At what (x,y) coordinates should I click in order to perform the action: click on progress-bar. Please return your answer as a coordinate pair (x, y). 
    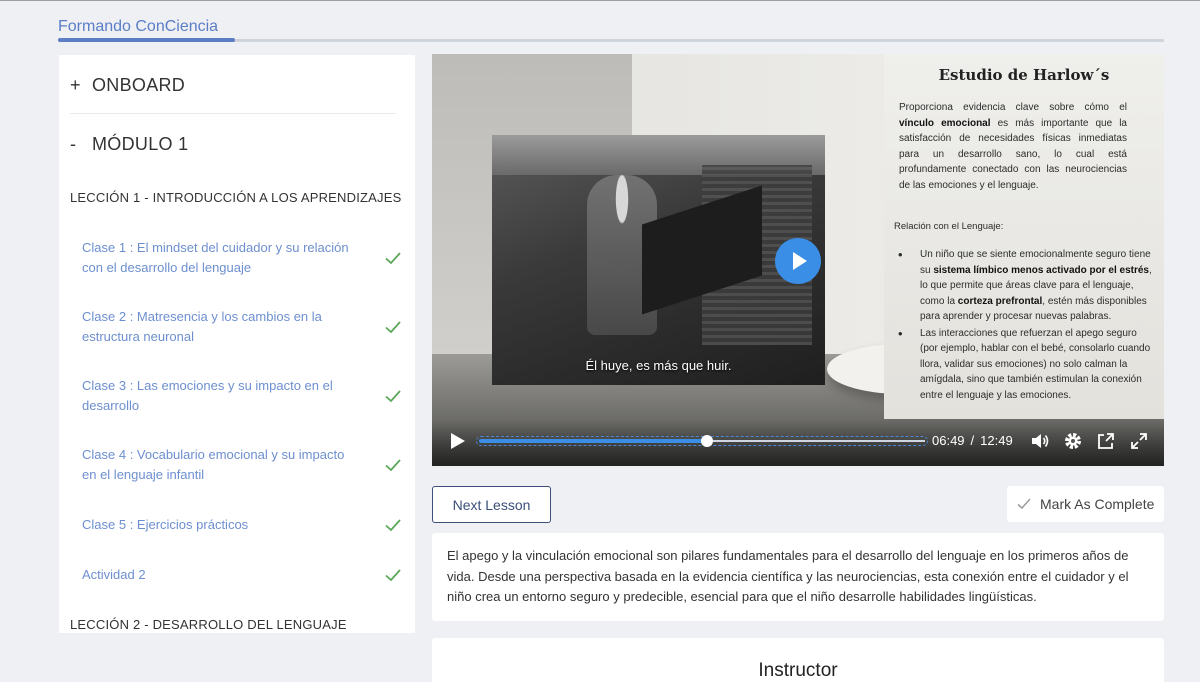
    Looking at the image, I should click on (702, 441).